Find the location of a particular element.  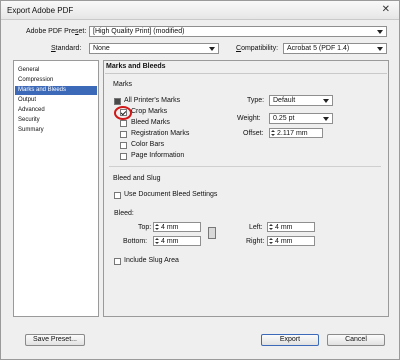

title-bar: Export Adobe PDF ✕ is located at coordinates (200, 10).